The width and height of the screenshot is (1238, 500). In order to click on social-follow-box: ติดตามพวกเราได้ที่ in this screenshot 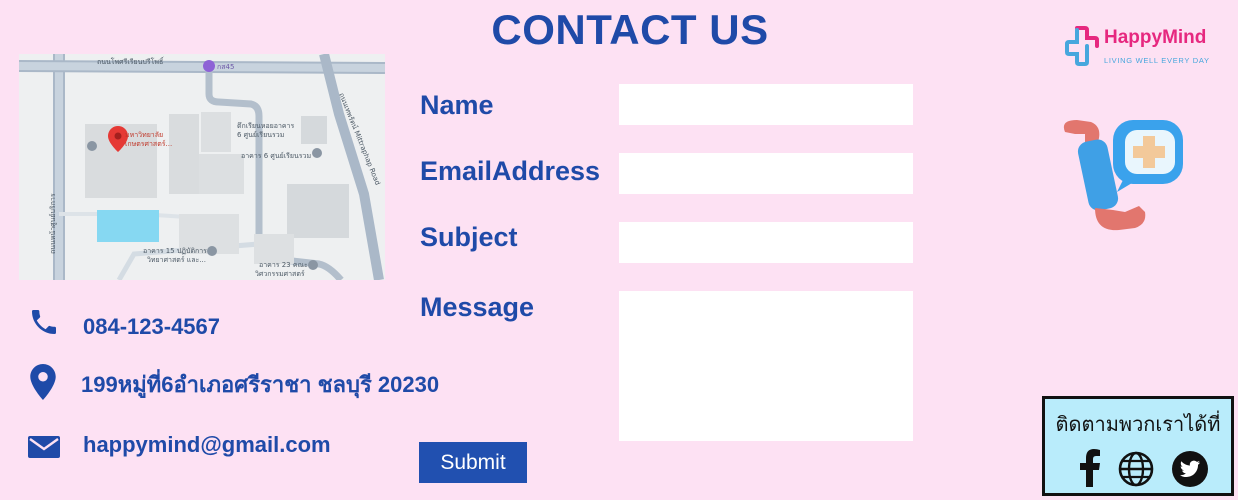, I will do `click(1138, 446)`.